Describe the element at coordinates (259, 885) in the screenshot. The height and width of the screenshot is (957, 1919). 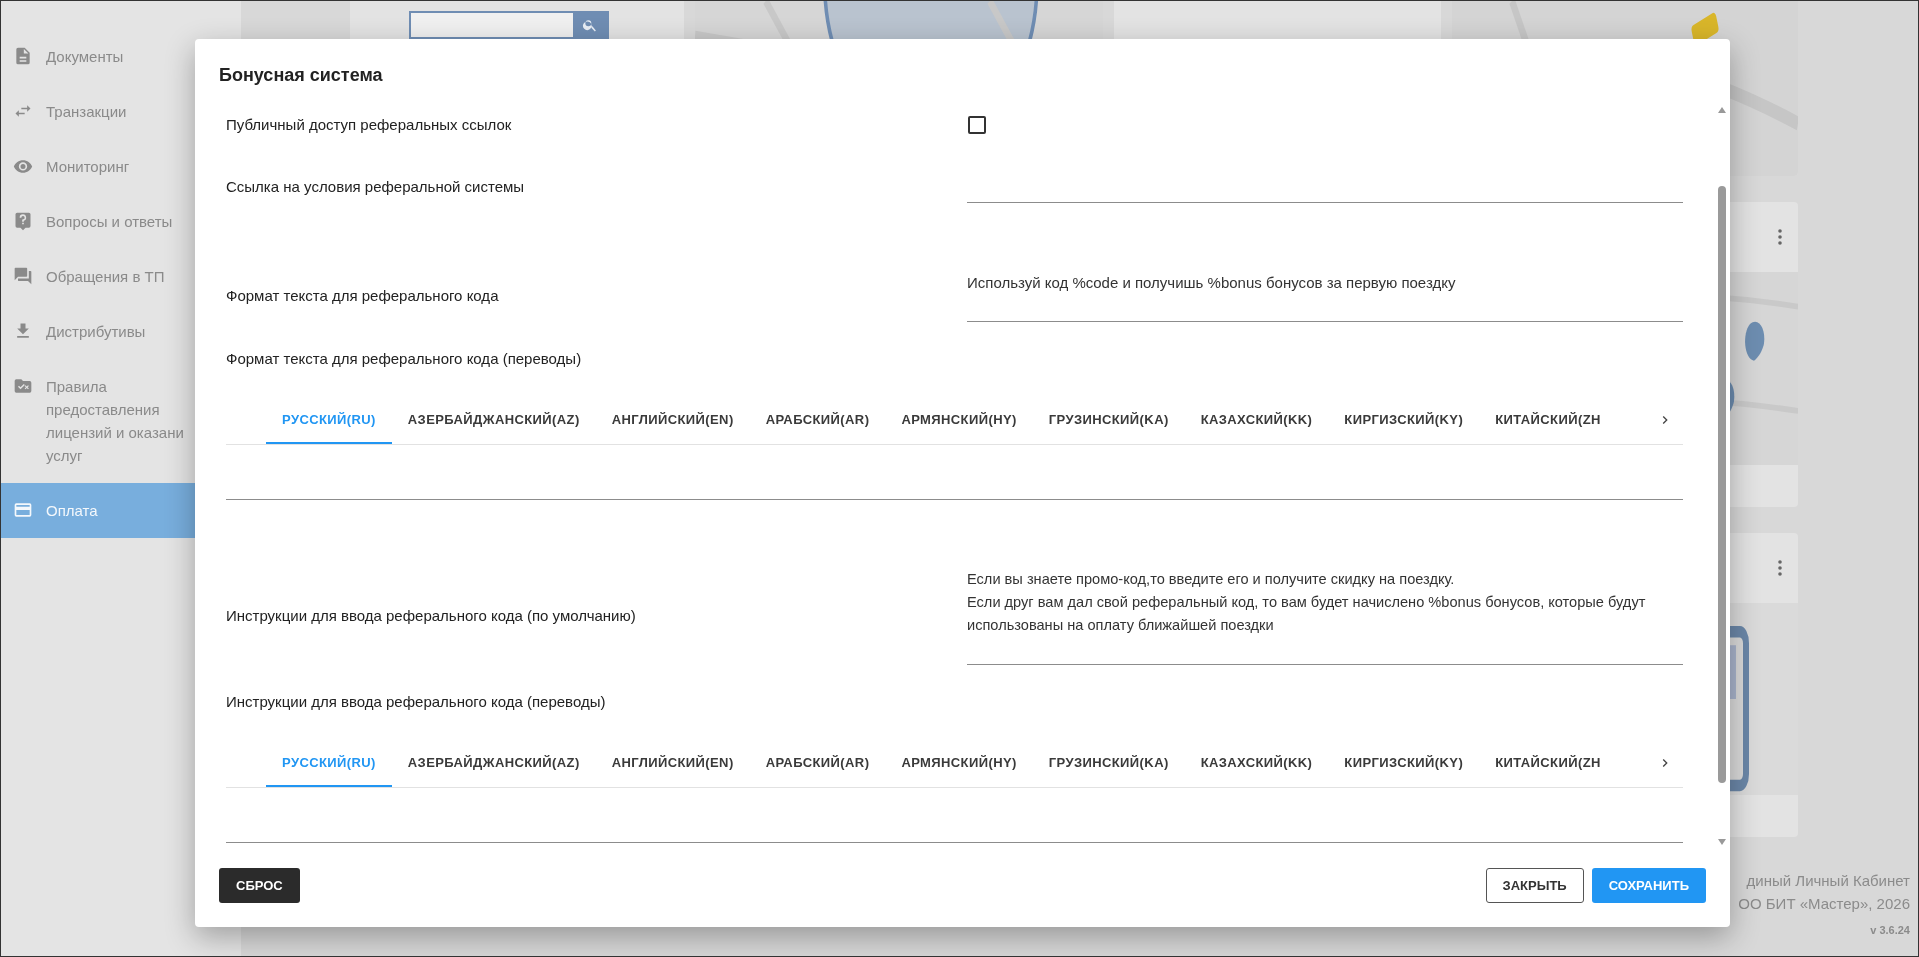
I see `reset-button: СБРОС` at that location.